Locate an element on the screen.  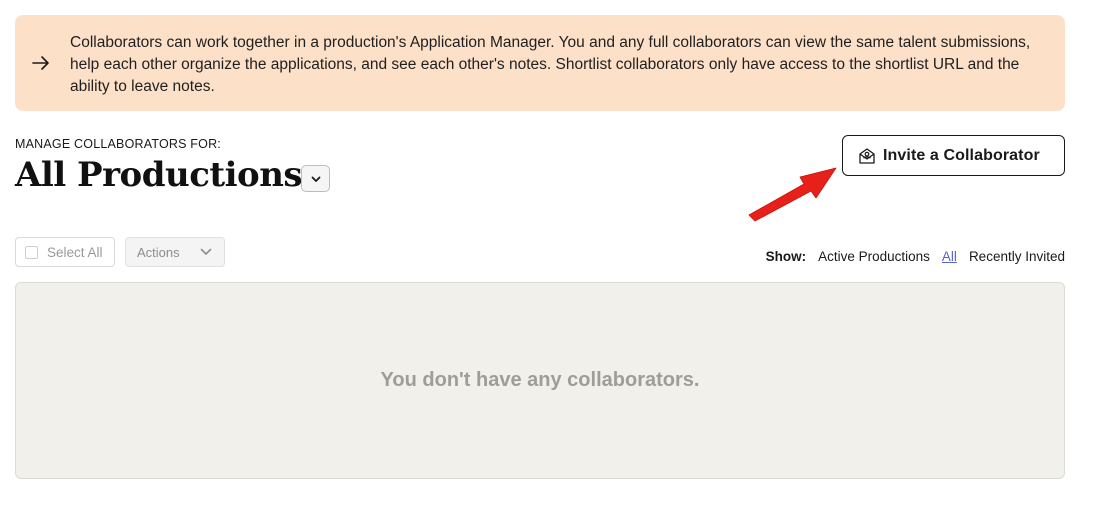
invite-collaborator-button: Invite a Collaborator is located at coordinates (953, 155).